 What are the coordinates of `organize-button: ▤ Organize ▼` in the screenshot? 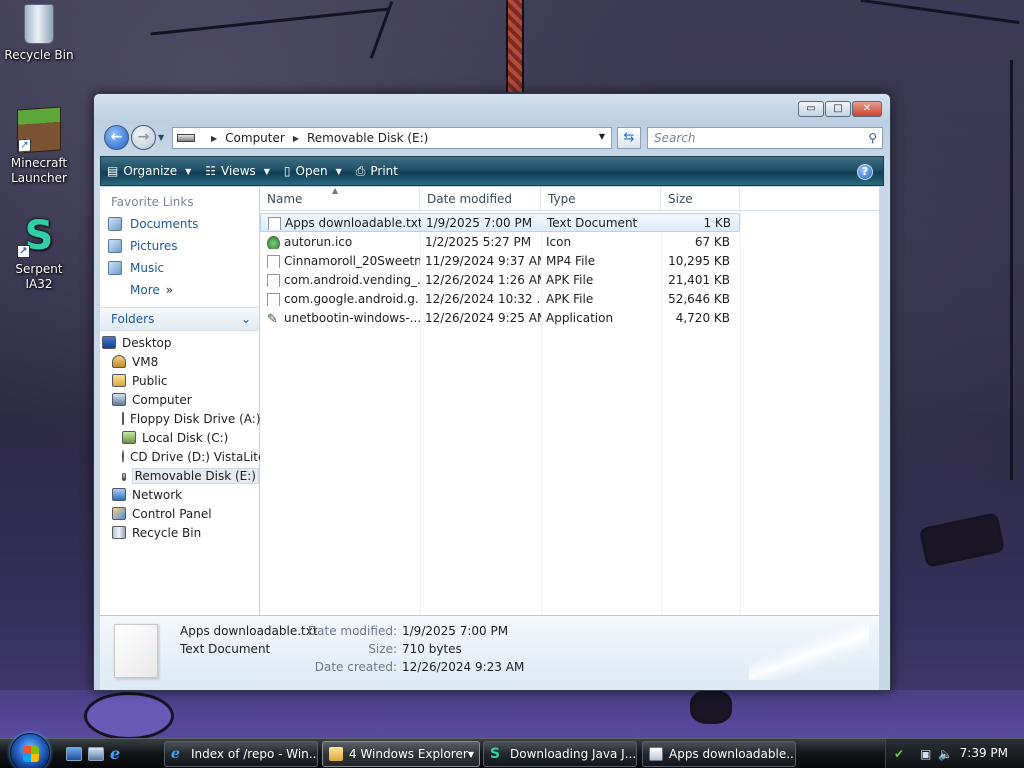 It's located at (149, 171).